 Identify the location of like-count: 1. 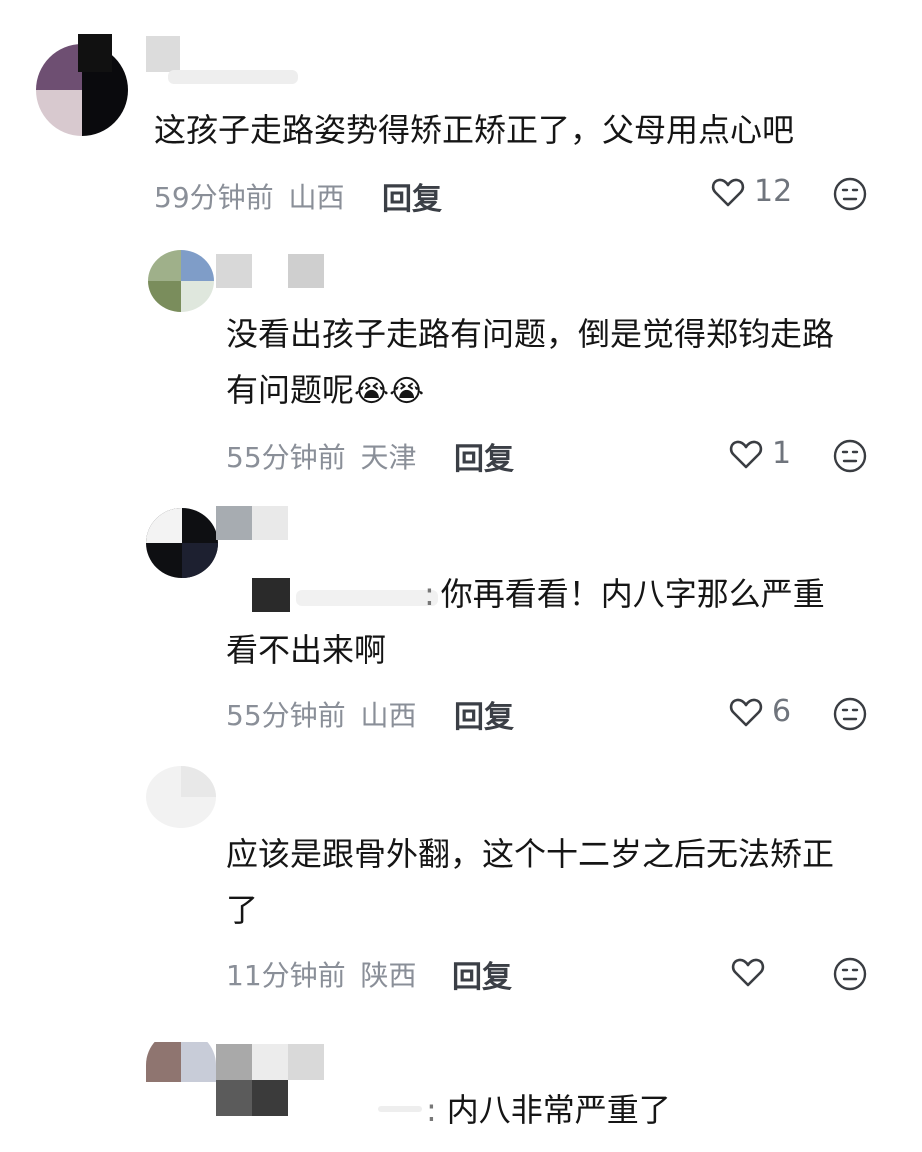
(782, 453).